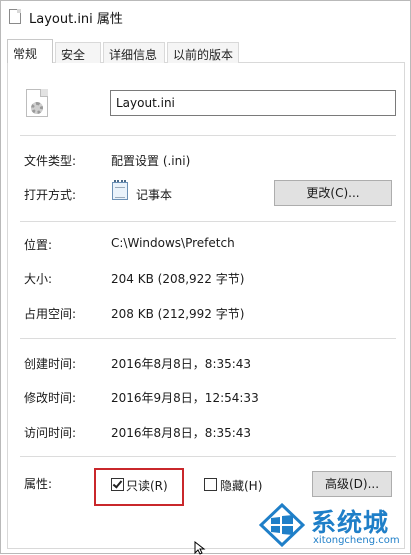  Describe the element at coordinates (210, 484) in the screenshot. I see `hidden-checkbox` at that location.